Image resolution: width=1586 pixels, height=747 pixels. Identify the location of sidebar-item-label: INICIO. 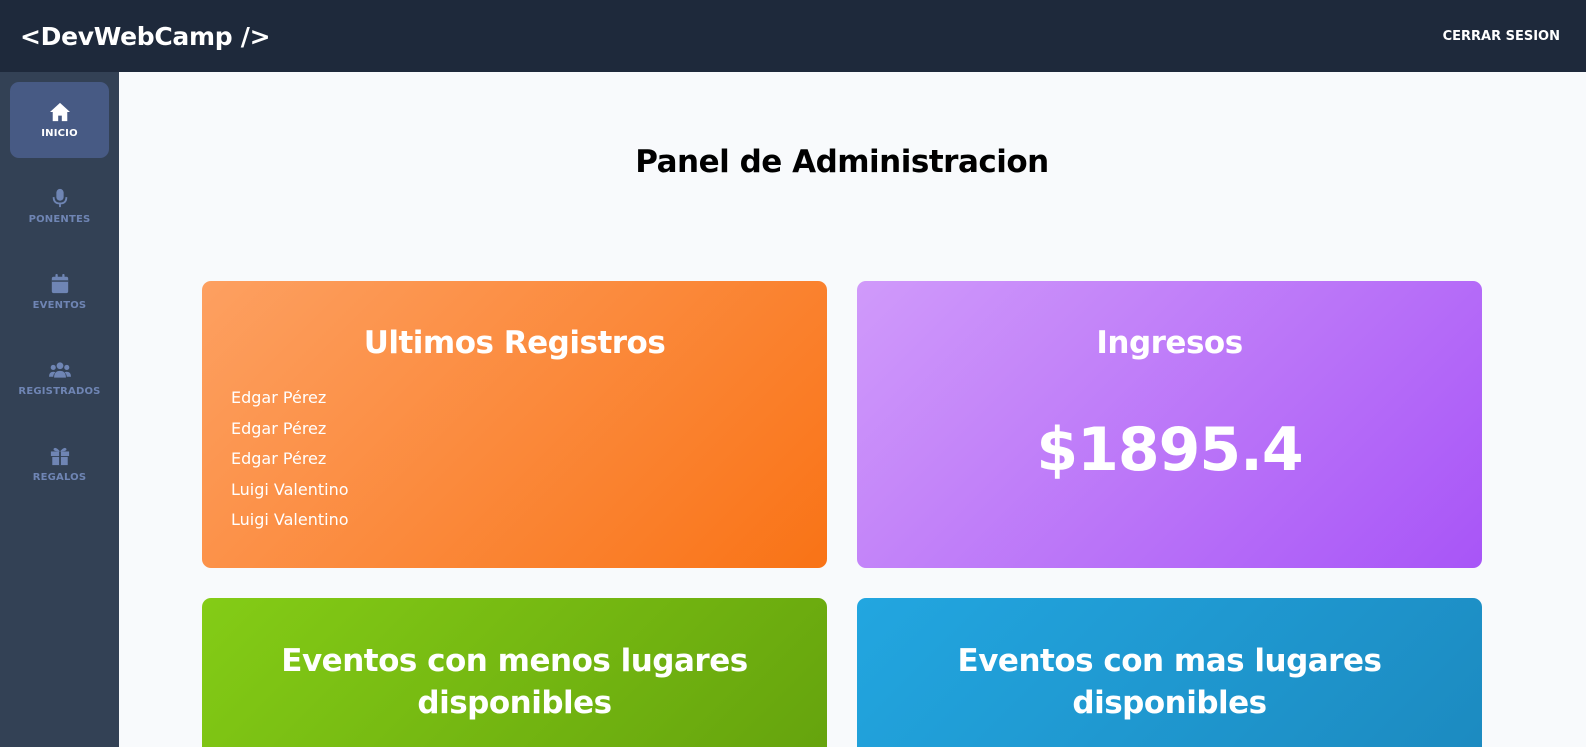
(59, 133).